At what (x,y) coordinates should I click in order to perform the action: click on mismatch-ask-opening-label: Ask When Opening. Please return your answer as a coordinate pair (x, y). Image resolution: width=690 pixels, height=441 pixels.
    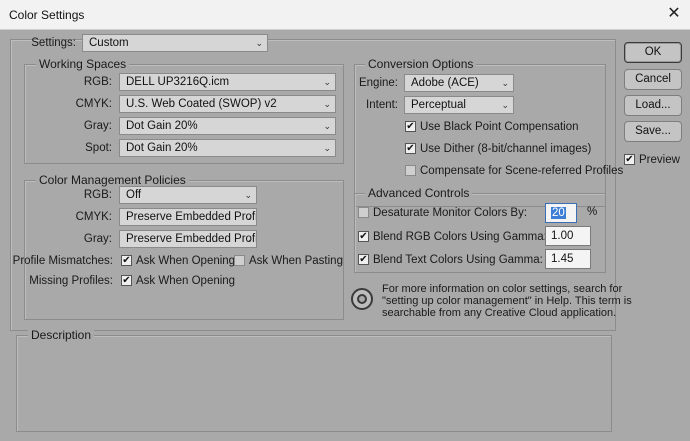
    Looking at the image, I should click on (186, 261).